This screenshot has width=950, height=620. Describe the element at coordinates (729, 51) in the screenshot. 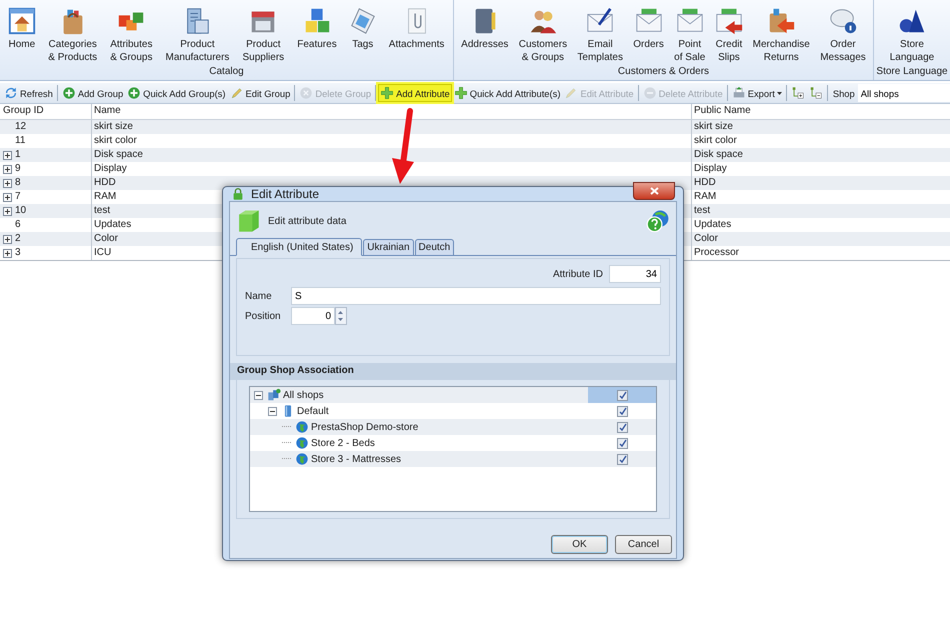

I see `ribbon-button: Credit Slips` at that location.